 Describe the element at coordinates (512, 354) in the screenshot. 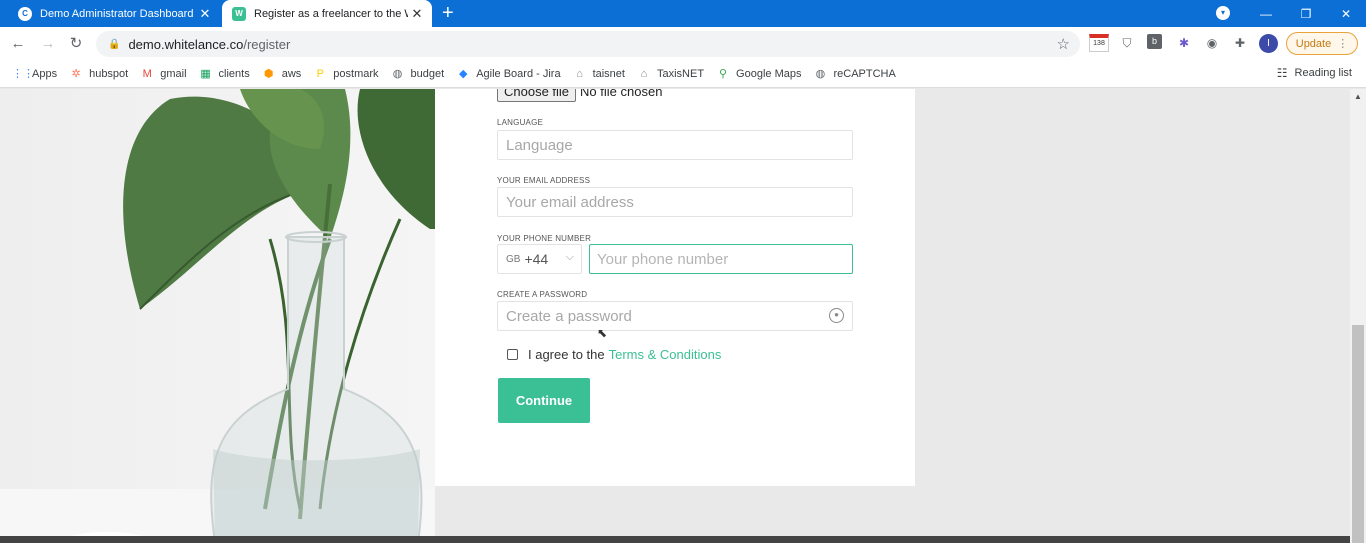

I see `terms-checkbox` at that location.